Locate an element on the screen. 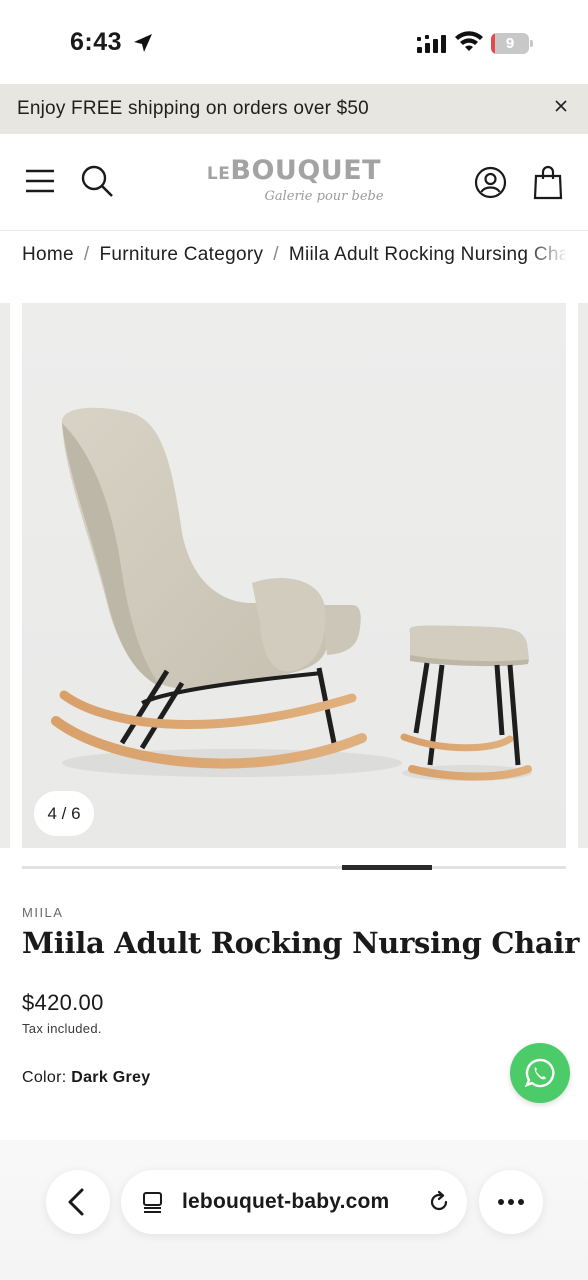 The height and width of the screenshot is (1280, 588). shopping-bag-icon is located at coordinates (548, 182).